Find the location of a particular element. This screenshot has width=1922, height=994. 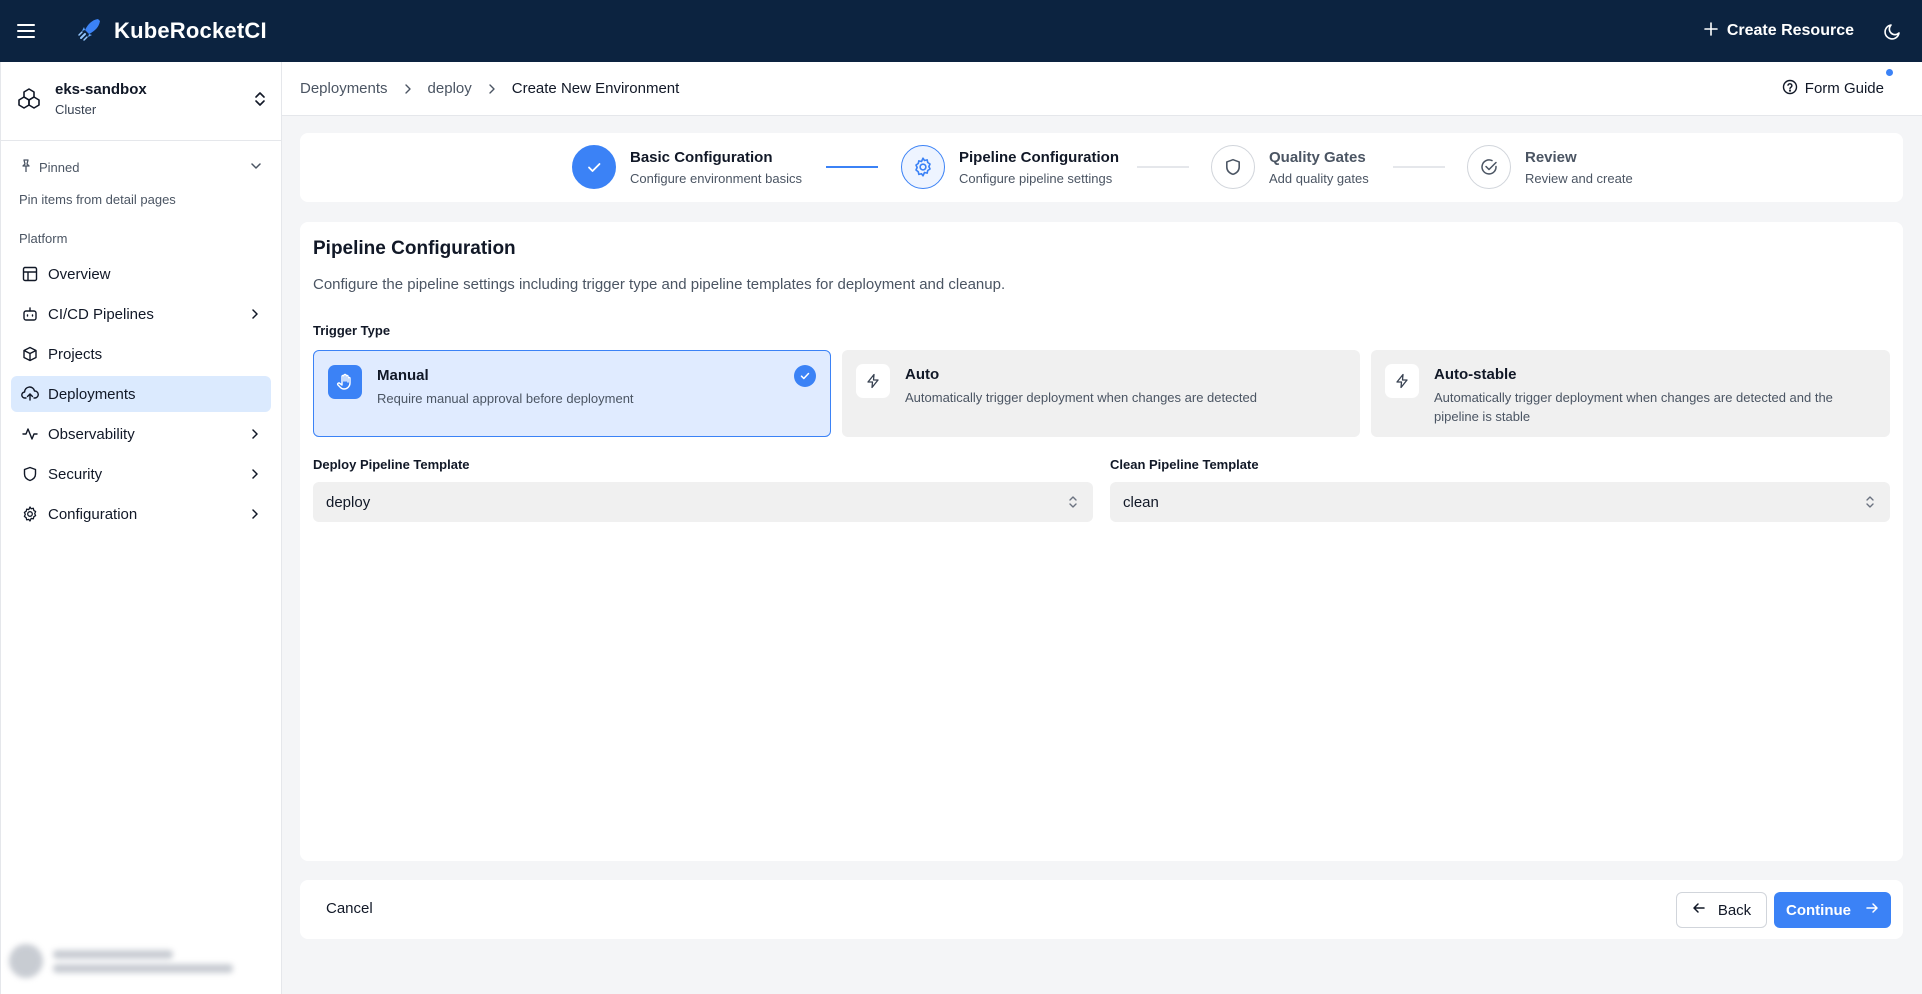

breadcrumb-current: Create New Environment is located at coordinates (595, 88).